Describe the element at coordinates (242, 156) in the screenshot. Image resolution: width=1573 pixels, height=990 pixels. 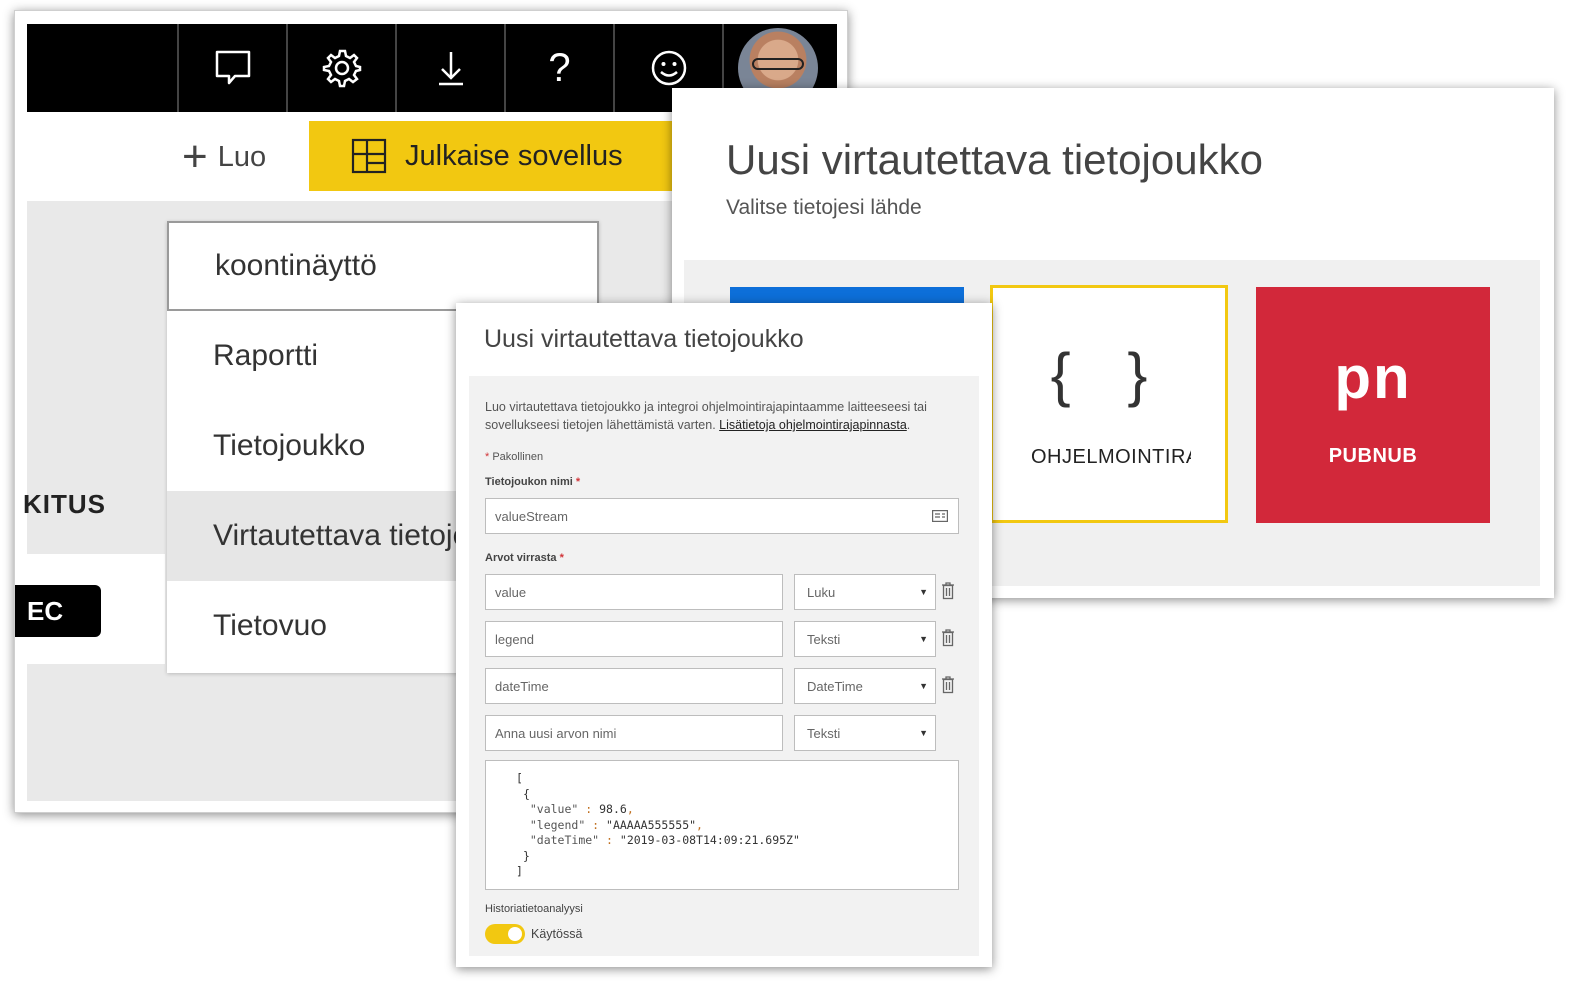
I see `create-label: Luo` at that location.